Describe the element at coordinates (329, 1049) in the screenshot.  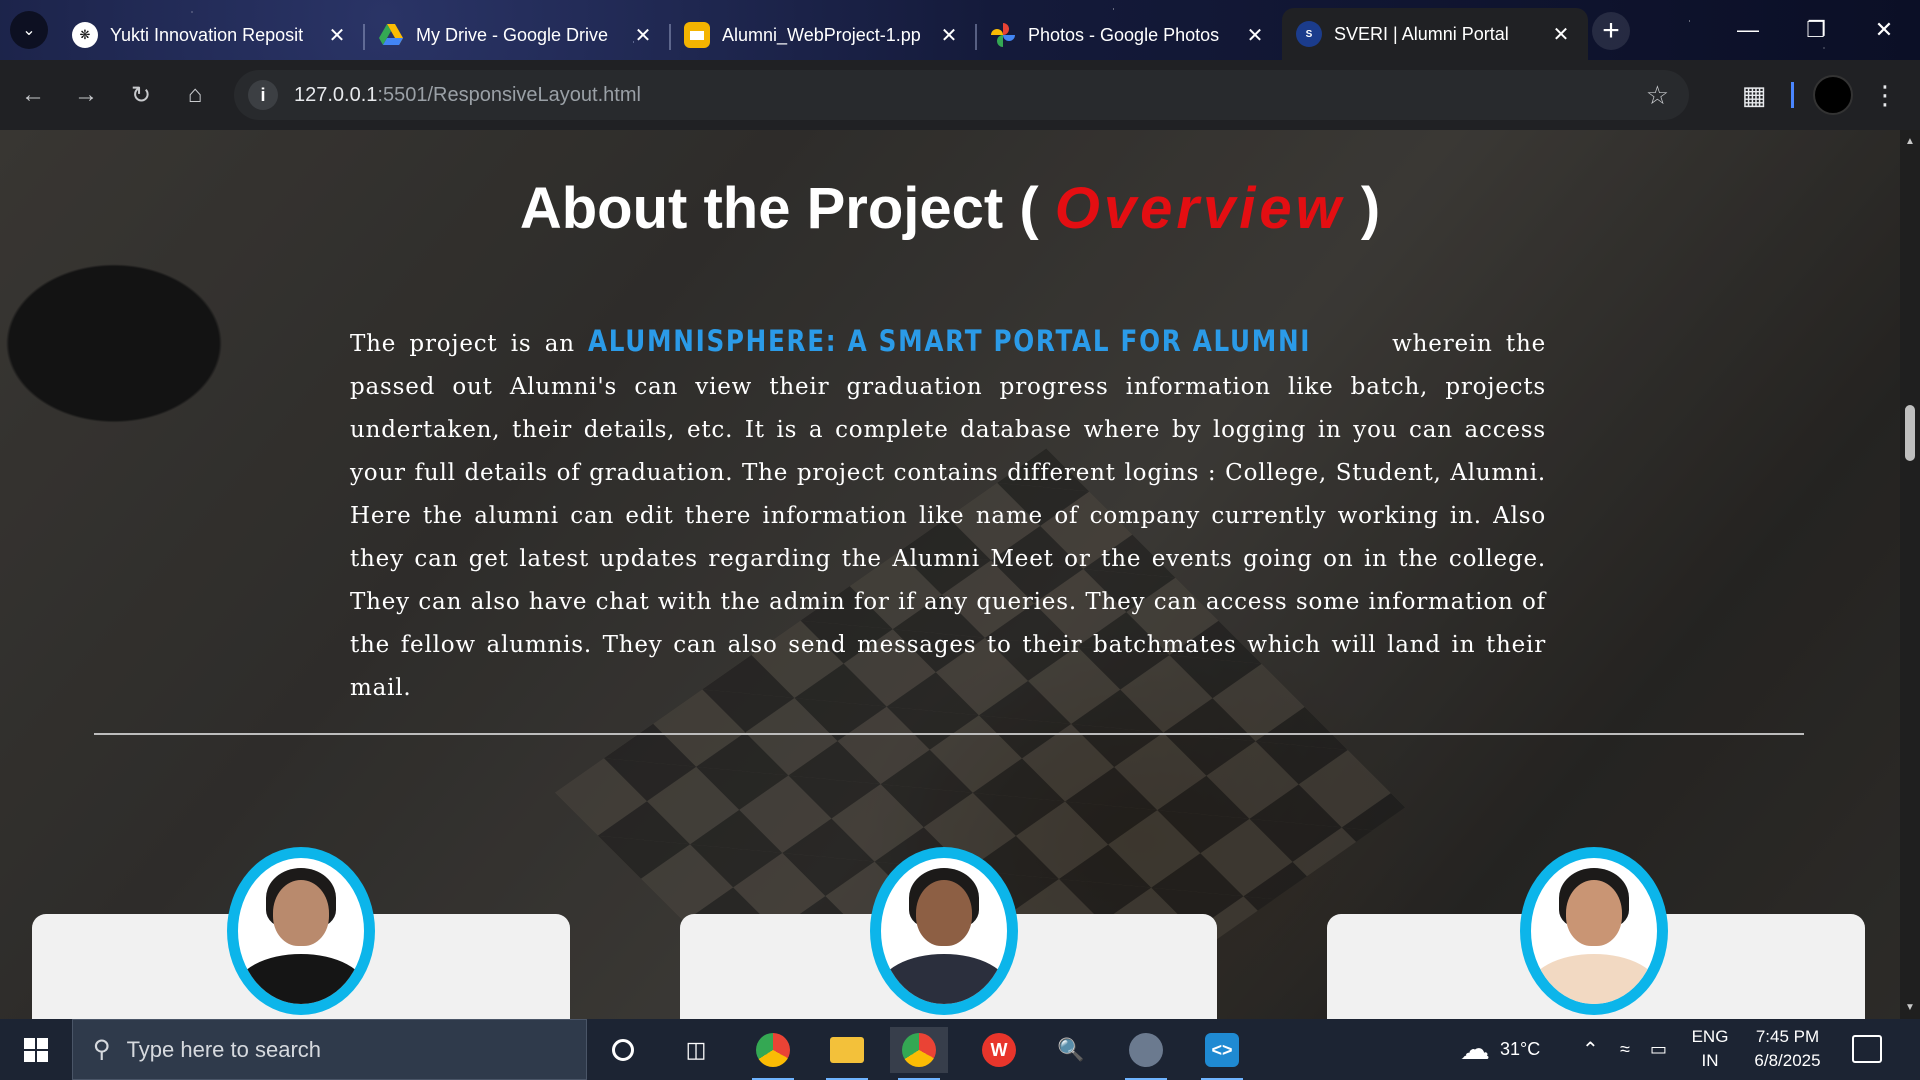
I see `taskbar-search: ⚲ Type here to search` at that location.